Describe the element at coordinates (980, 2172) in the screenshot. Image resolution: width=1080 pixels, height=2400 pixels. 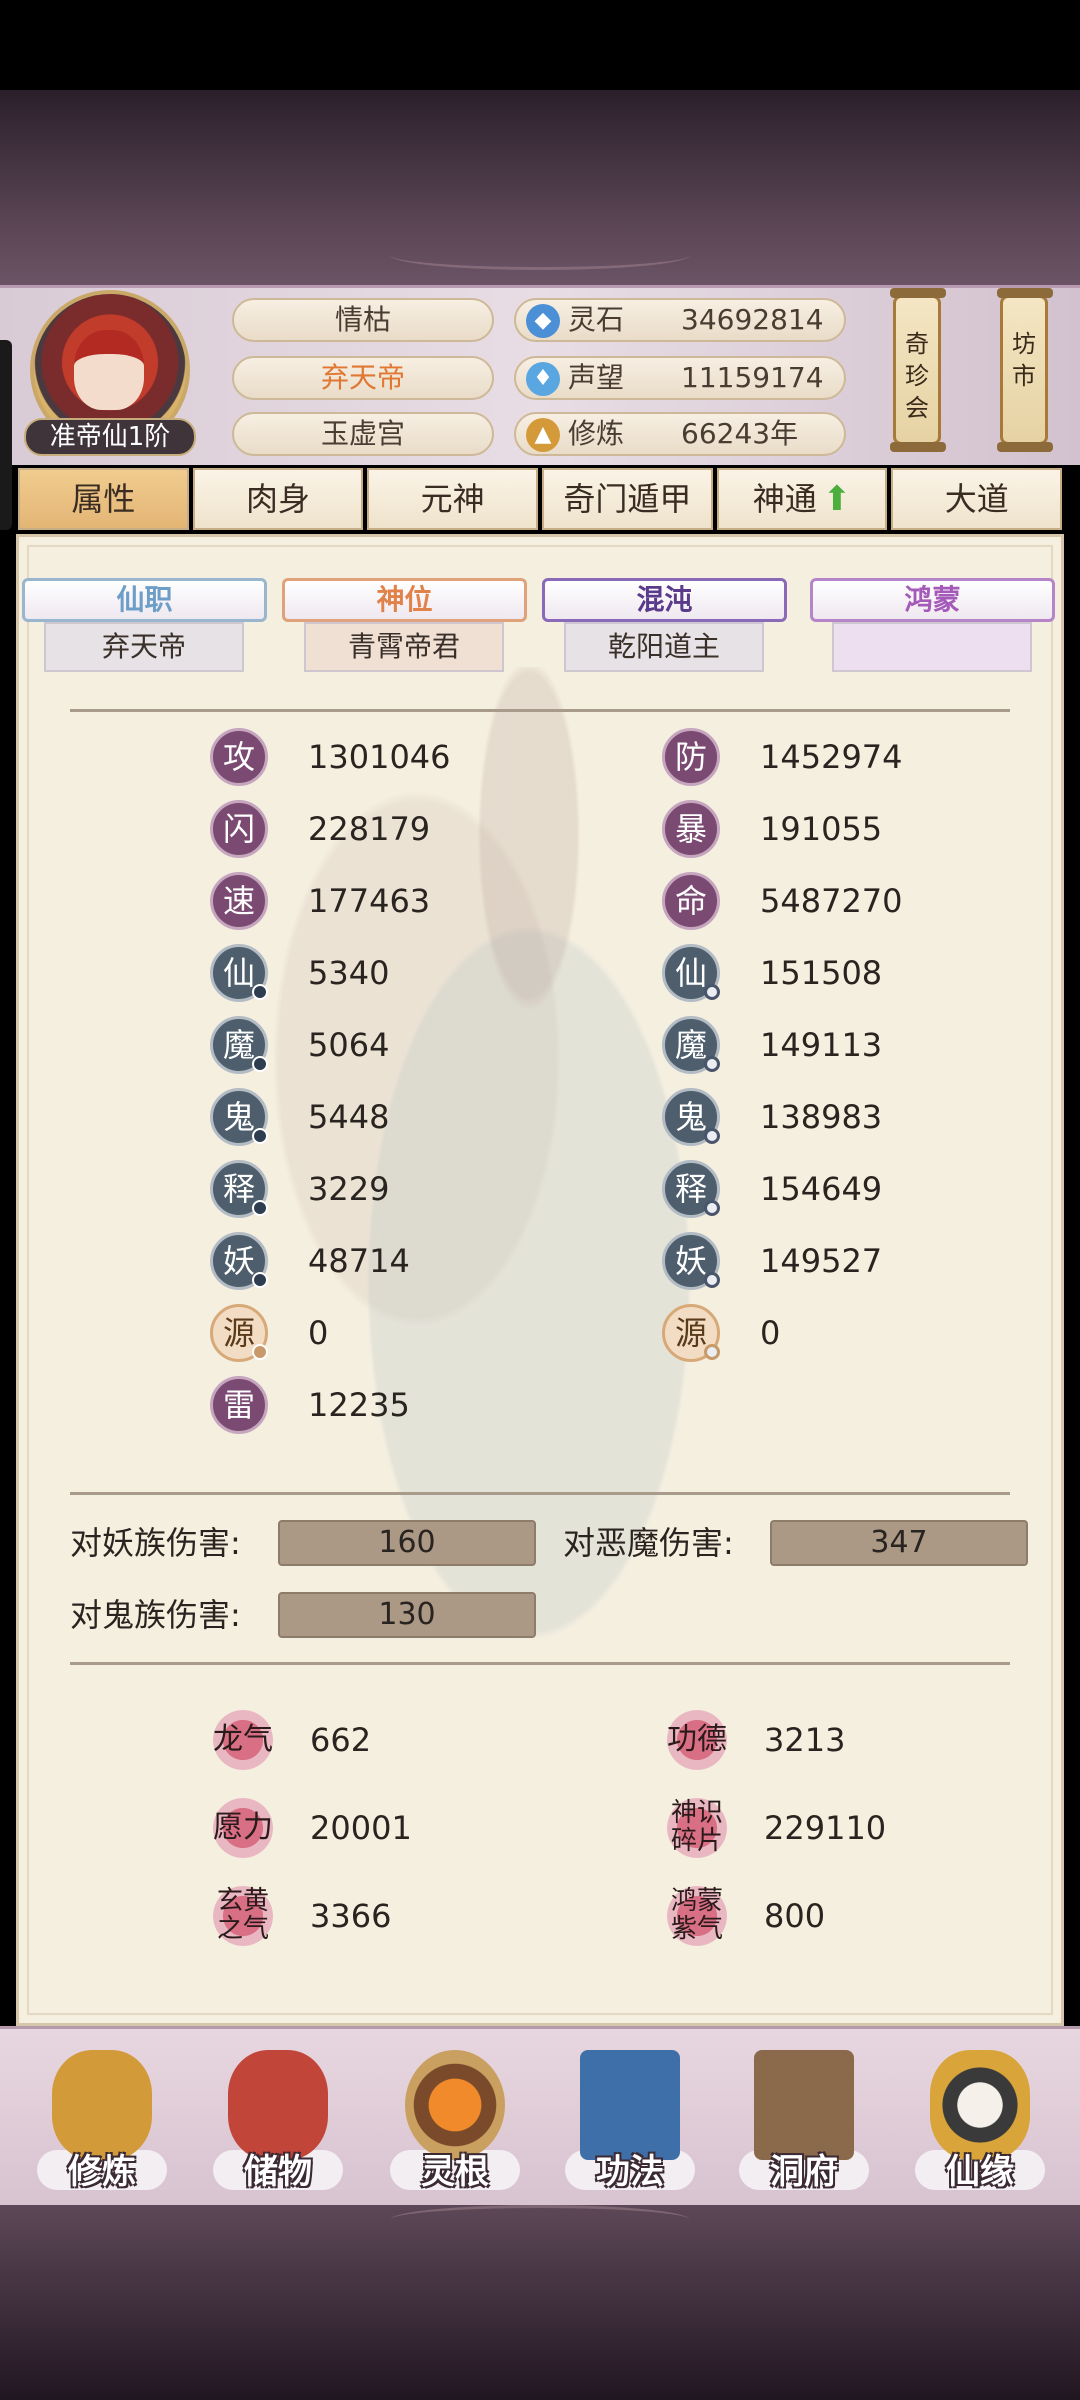
I see `nav-label: 仙缘` at that location.